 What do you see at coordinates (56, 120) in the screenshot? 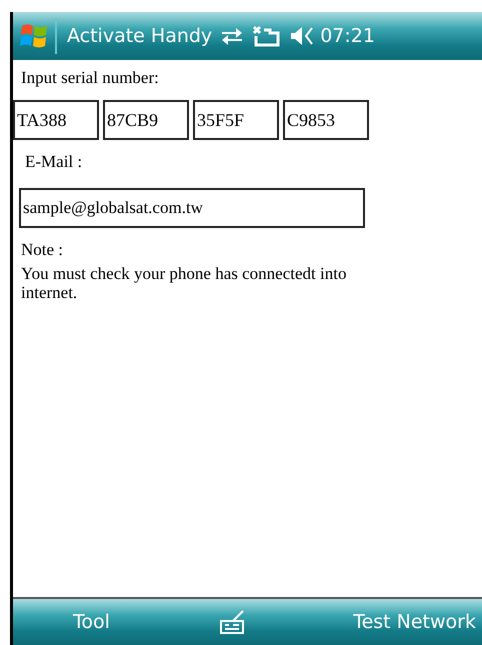
I see `serial-field: TA388` at bounding box center [56, 120].